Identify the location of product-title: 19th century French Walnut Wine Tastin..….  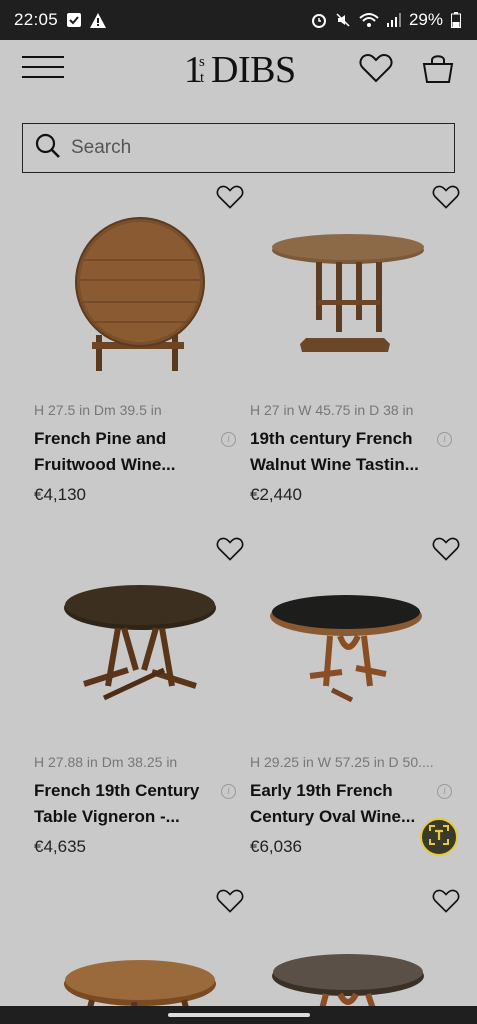
(340, 452).